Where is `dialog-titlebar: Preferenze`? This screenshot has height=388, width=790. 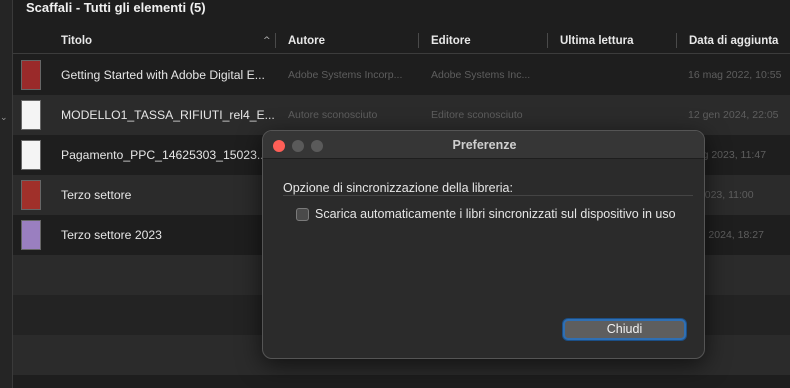
dialog-titlebar: Preferenze is located at coordinates (483, 145).